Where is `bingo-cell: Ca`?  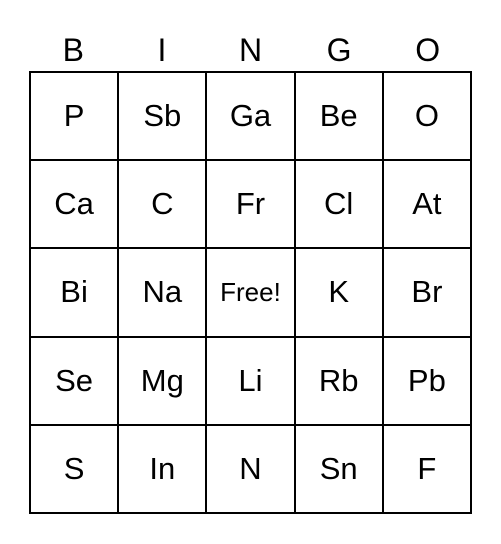
bingo-cell: Ca is located at coordinates (74, 204).